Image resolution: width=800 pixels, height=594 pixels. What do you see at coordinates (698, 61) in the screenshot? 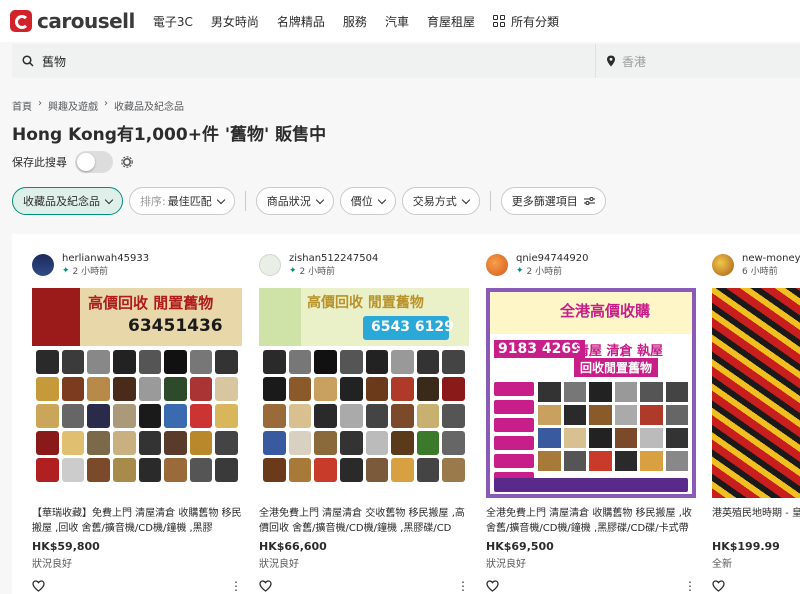
I see `location-input: 香港` at bounding box center [698, 61].